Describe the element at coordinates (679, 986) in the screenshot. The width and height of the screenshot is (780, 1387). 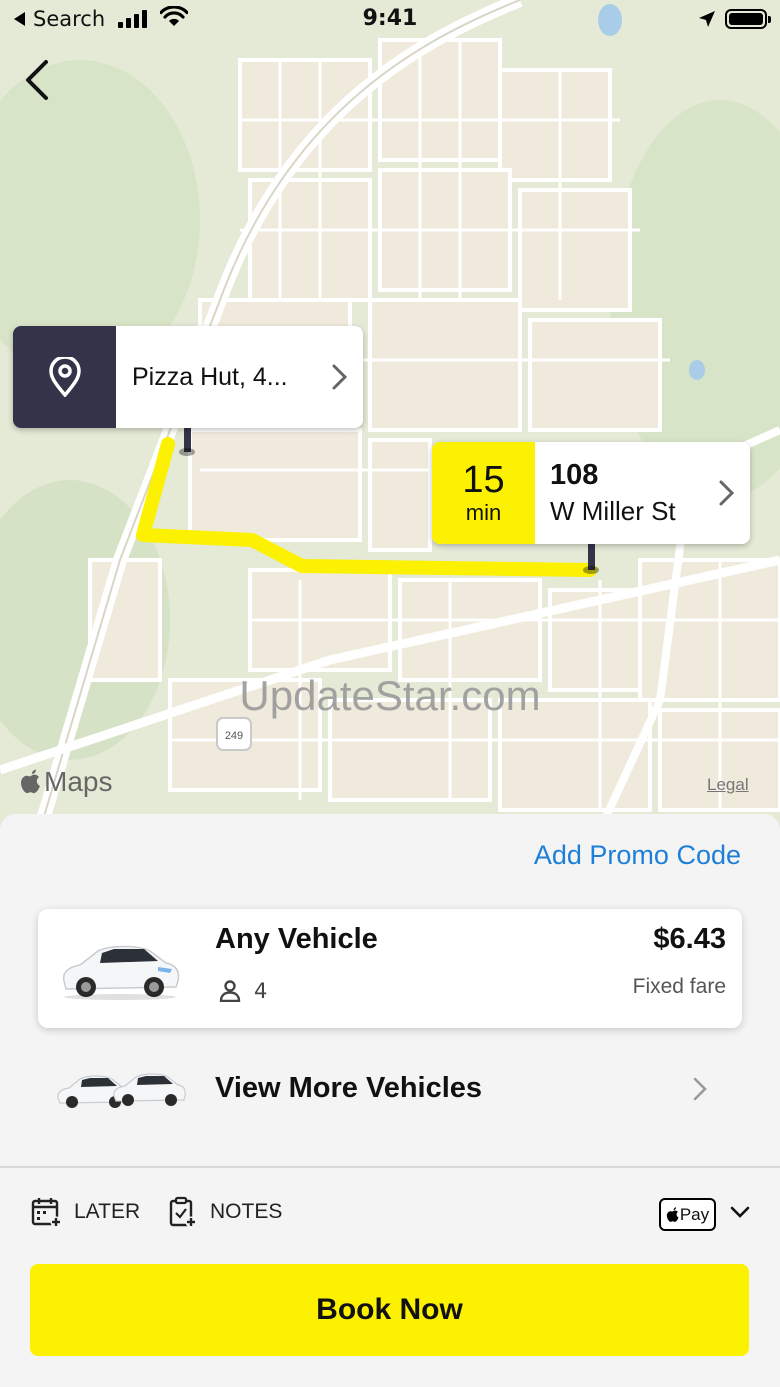
I see `fare-type: Fixed fare` at that location.